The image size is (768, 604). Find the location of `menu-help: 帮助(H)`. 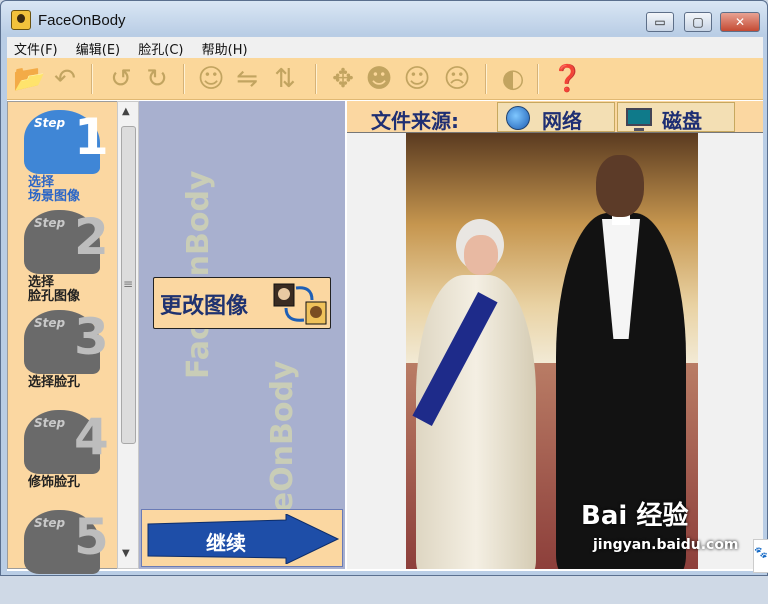

menu-help: 帮助(H) is located at coordinates (225, 47).